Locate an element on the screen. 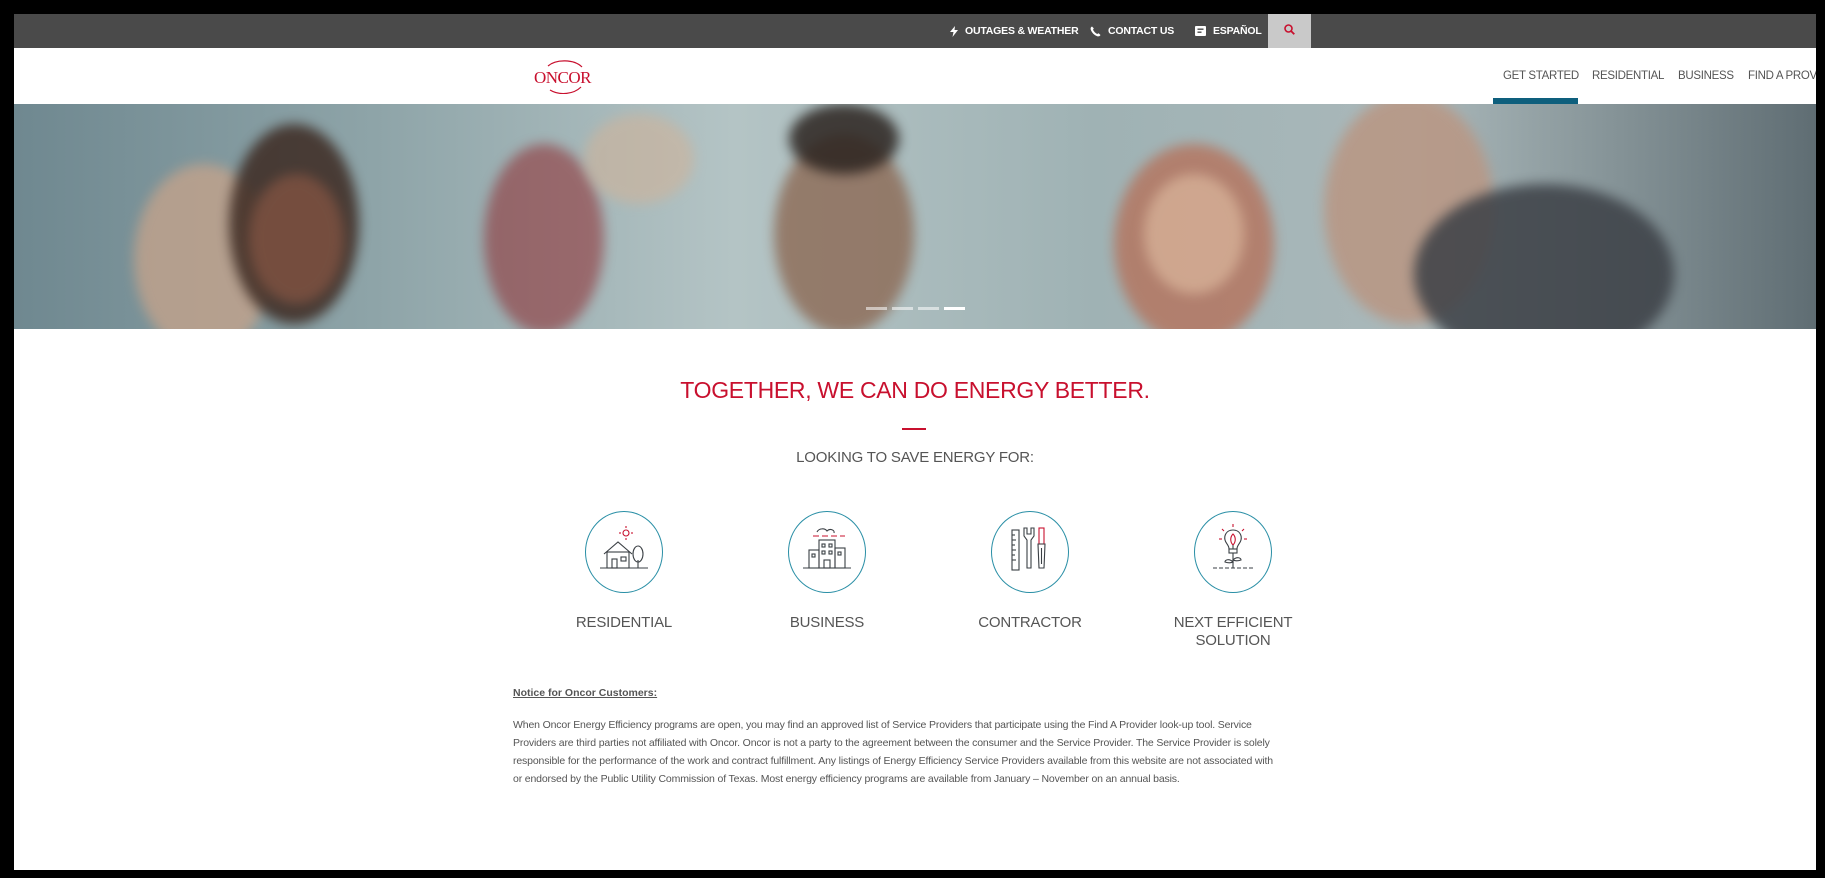 The height and width of the screenshot is (878, 1825). nav-business: BUSINESS is located at coordinates (1706, 76).